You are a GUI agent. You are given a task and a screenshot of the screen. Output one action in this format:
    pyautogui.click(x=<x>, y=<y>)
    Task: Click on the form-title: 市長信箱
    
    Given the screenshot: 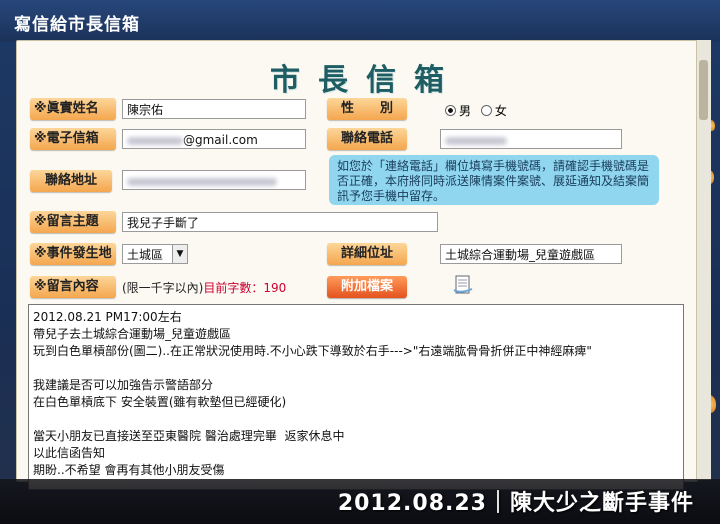 What is the action you would take?
    pyautogui.click(x=366, y=80)
    